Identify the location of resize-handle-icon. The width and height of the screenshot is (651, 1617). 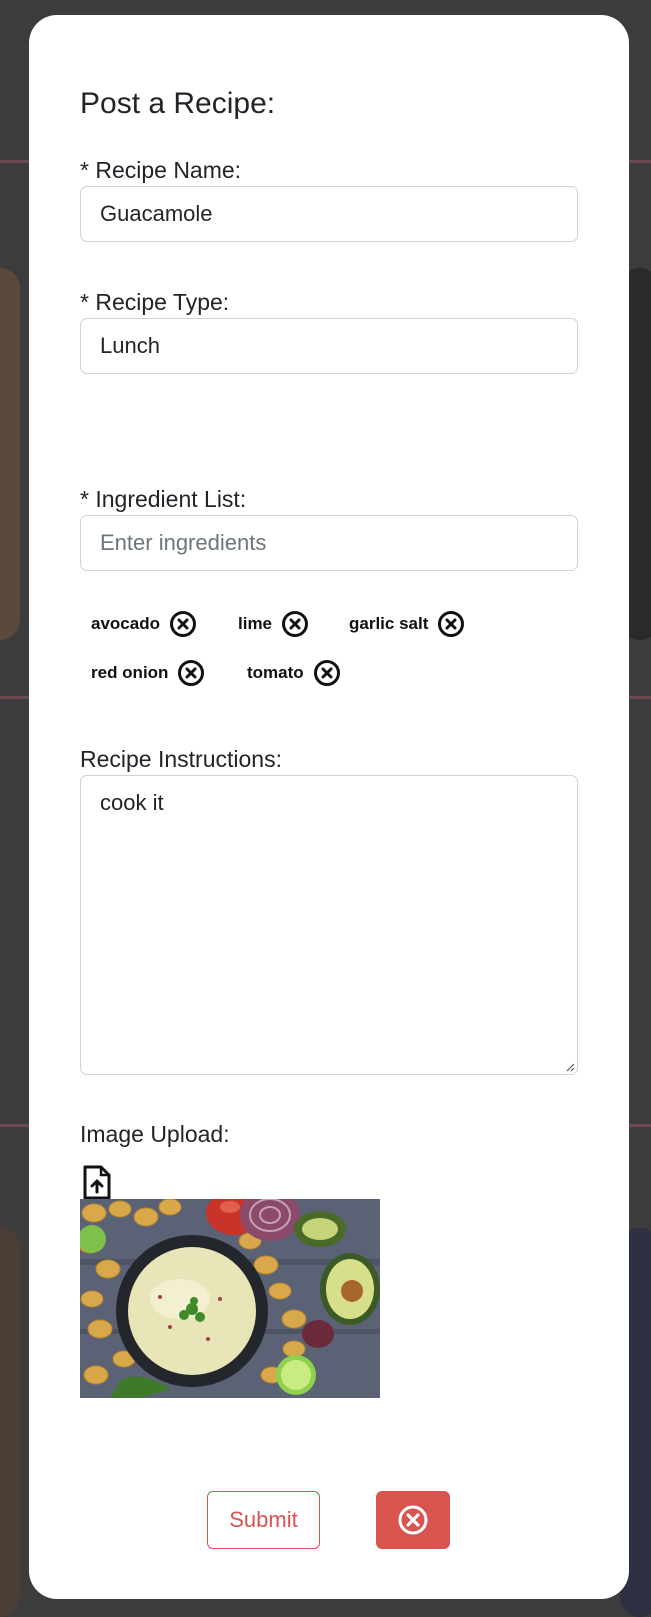
(569, 1066).